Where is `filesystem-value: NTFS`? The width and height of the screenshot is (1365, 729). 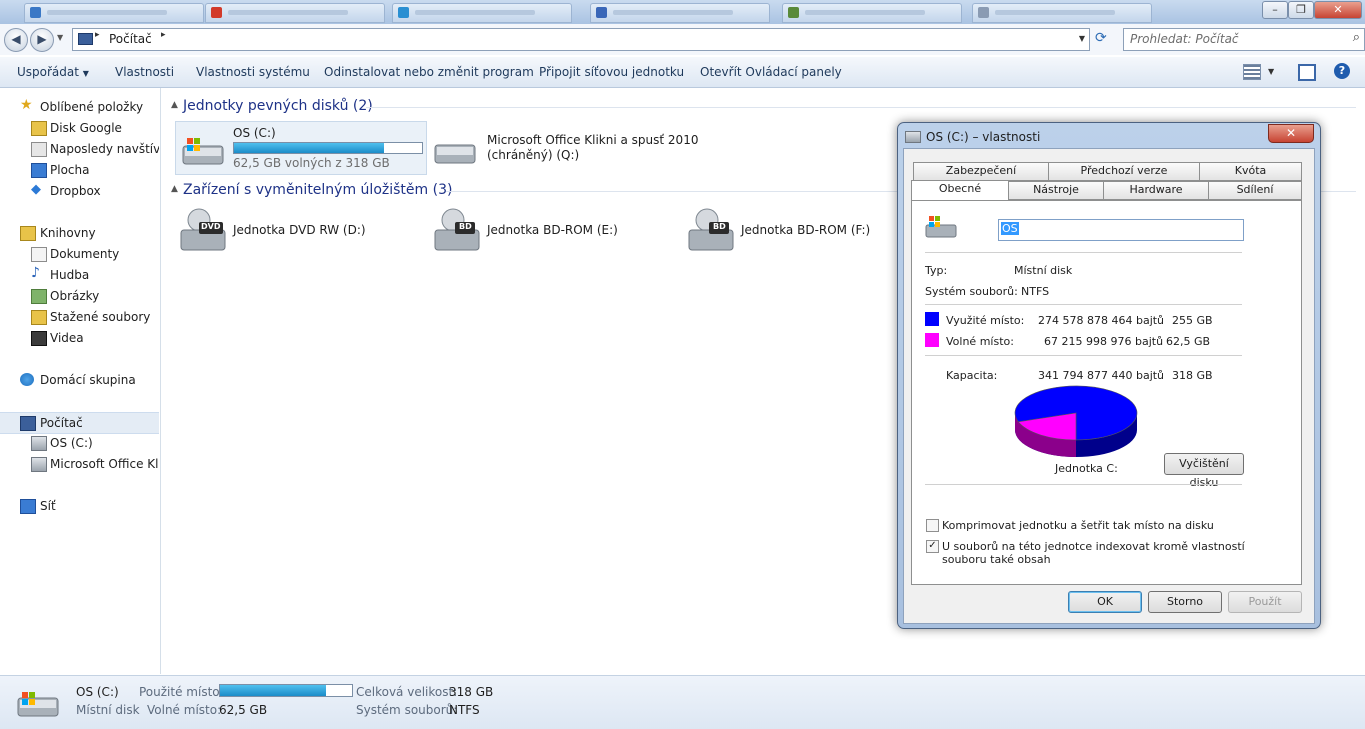 filesystem-value: NTFS is located at coordinates (464, 710).